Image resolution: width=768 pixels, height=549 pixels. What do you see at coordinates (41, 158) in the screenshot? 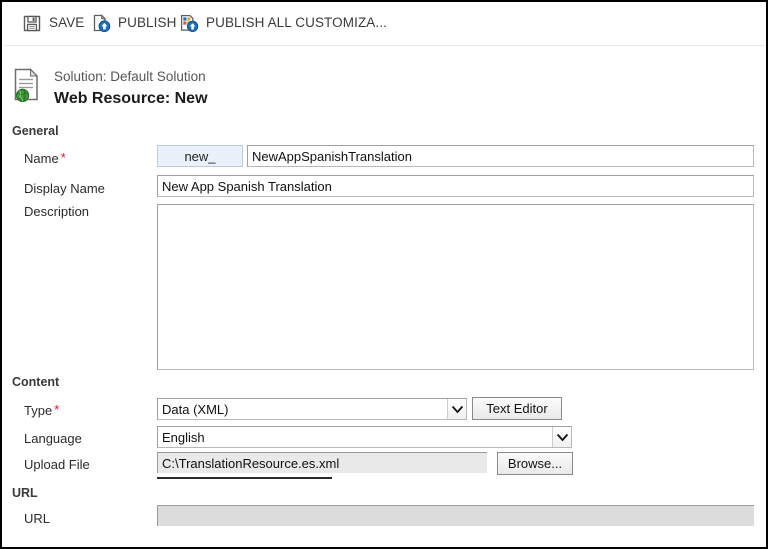
I see `name-label-text: Name` at bounding box center [41, 158].